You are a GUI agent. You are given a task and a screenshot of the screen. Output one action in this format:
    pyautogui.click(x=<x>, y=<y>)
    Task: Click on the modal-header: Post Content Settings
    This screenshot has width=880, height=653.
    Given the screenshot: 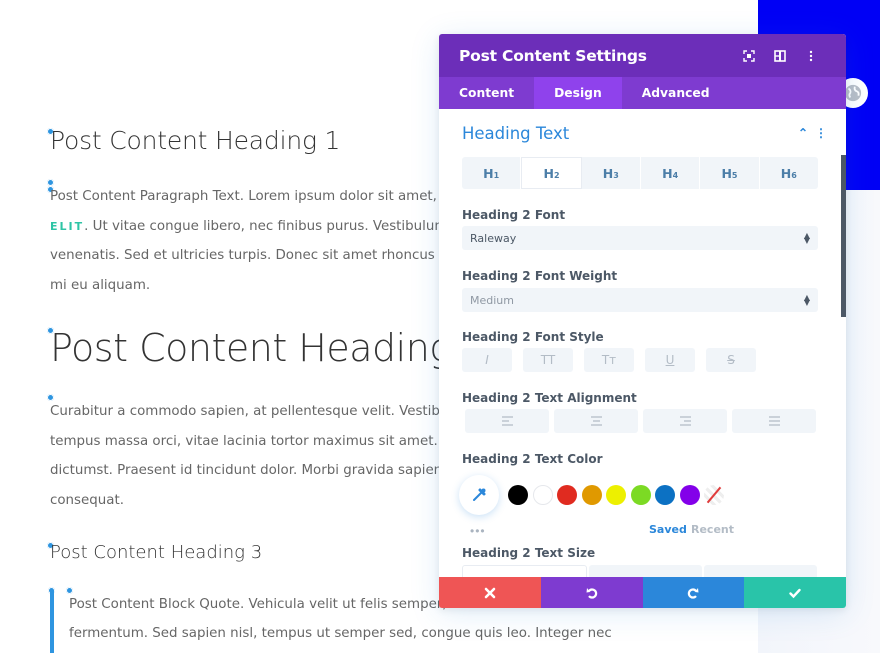 What is the action you would take?
    pyautogui.click(x=642, y=55)
    